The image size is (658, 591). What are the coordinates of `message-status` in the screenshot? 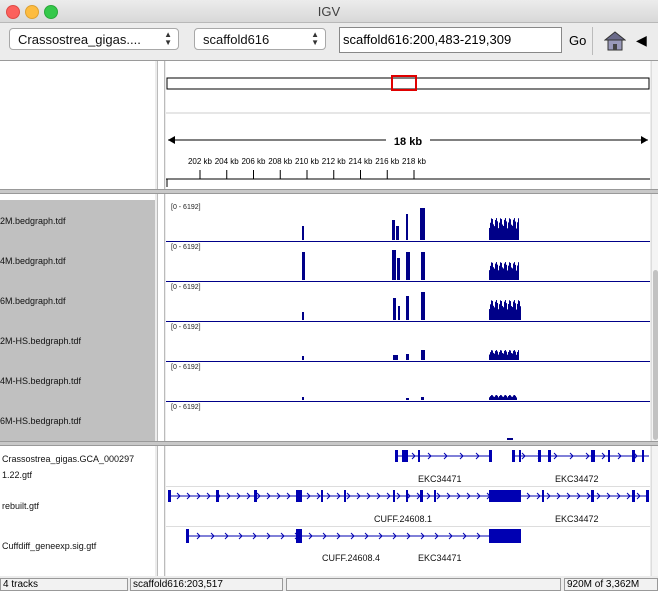 It's located at (423, 584).